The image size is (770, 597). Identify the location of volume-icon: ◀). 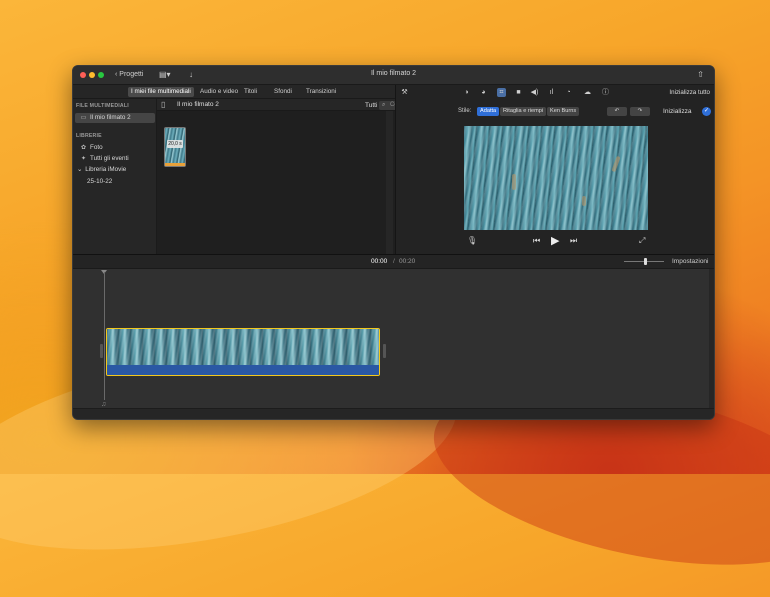
(534, 92).